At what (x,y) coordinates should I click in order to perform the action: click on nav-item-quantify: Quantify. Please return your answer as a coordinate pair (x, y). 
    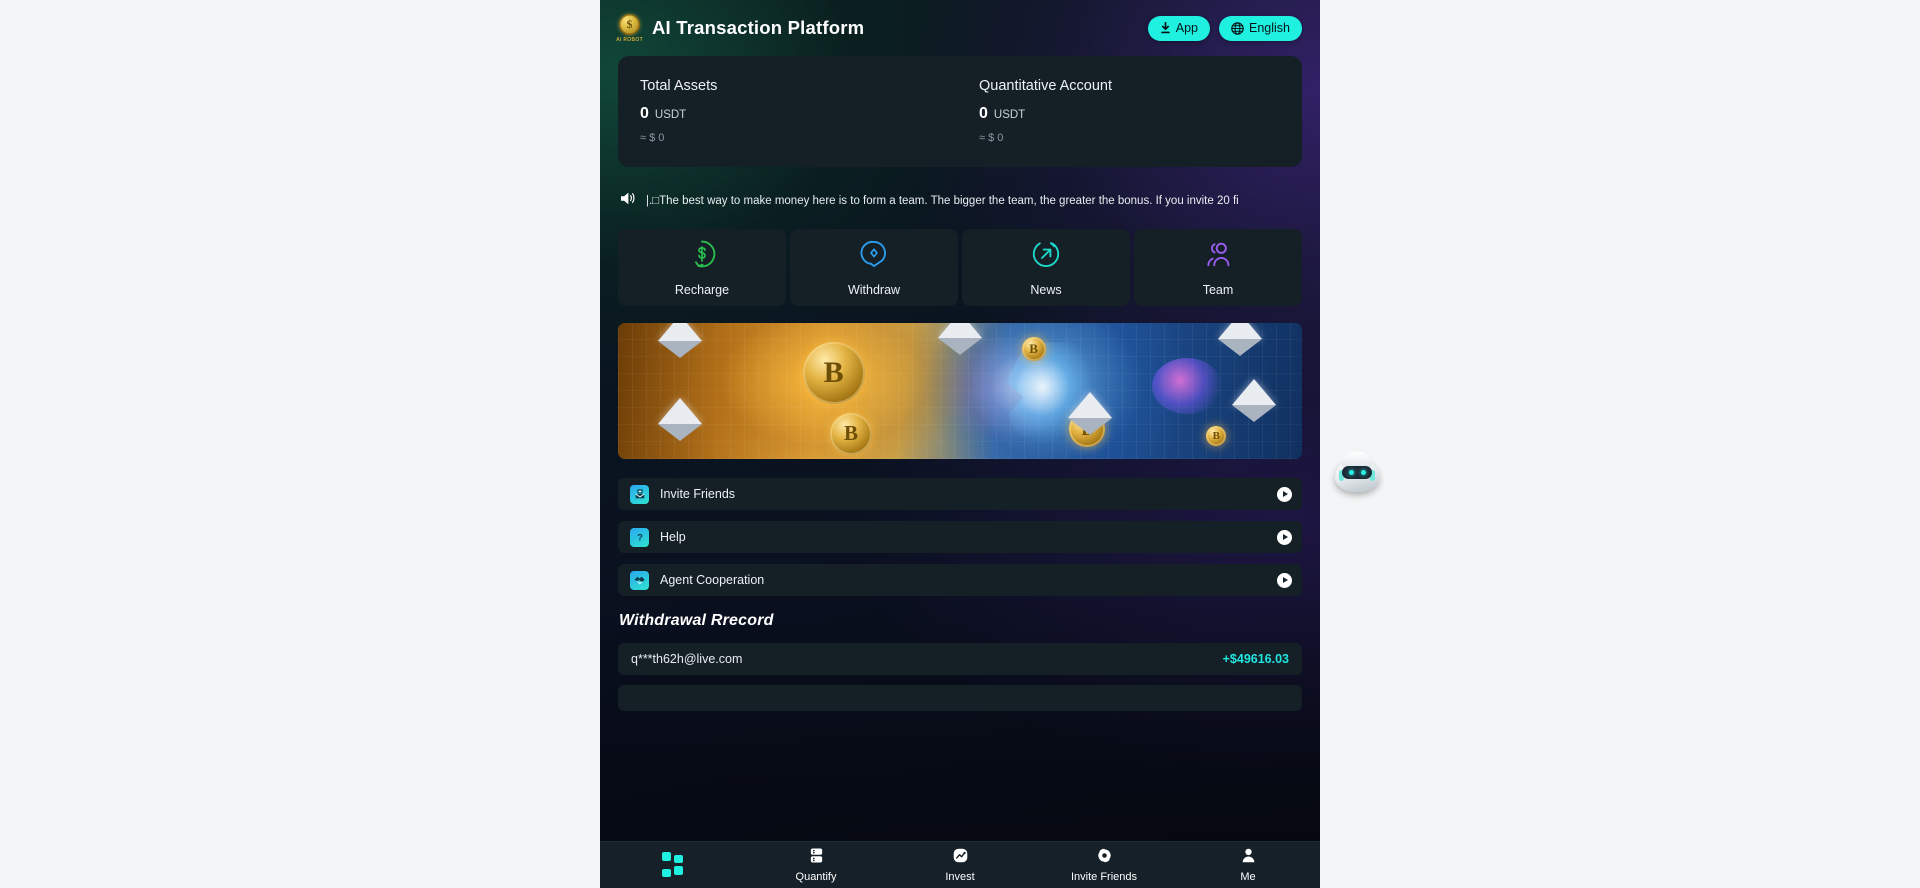
    Looking at the image, I should click on (816, 865).